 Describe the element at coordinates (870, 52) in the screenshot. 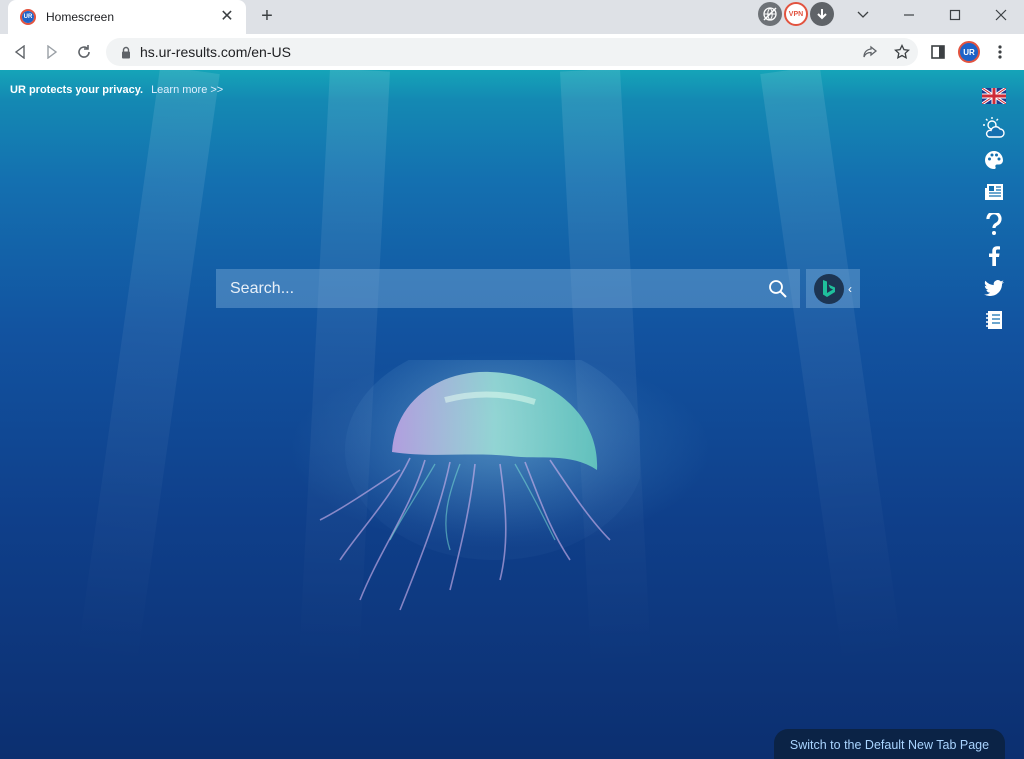

I see `share-icon` at that location.